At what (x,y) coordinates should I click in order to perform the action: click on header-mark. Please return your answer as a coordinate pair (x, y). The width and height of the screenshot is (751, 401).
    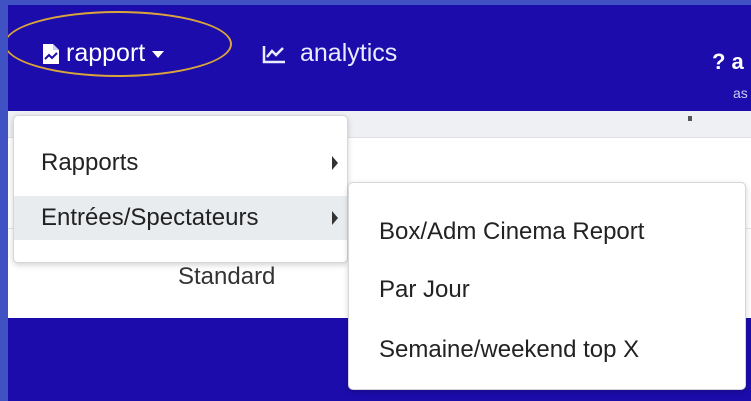
    Looking at the image, I should click on (690, 118).